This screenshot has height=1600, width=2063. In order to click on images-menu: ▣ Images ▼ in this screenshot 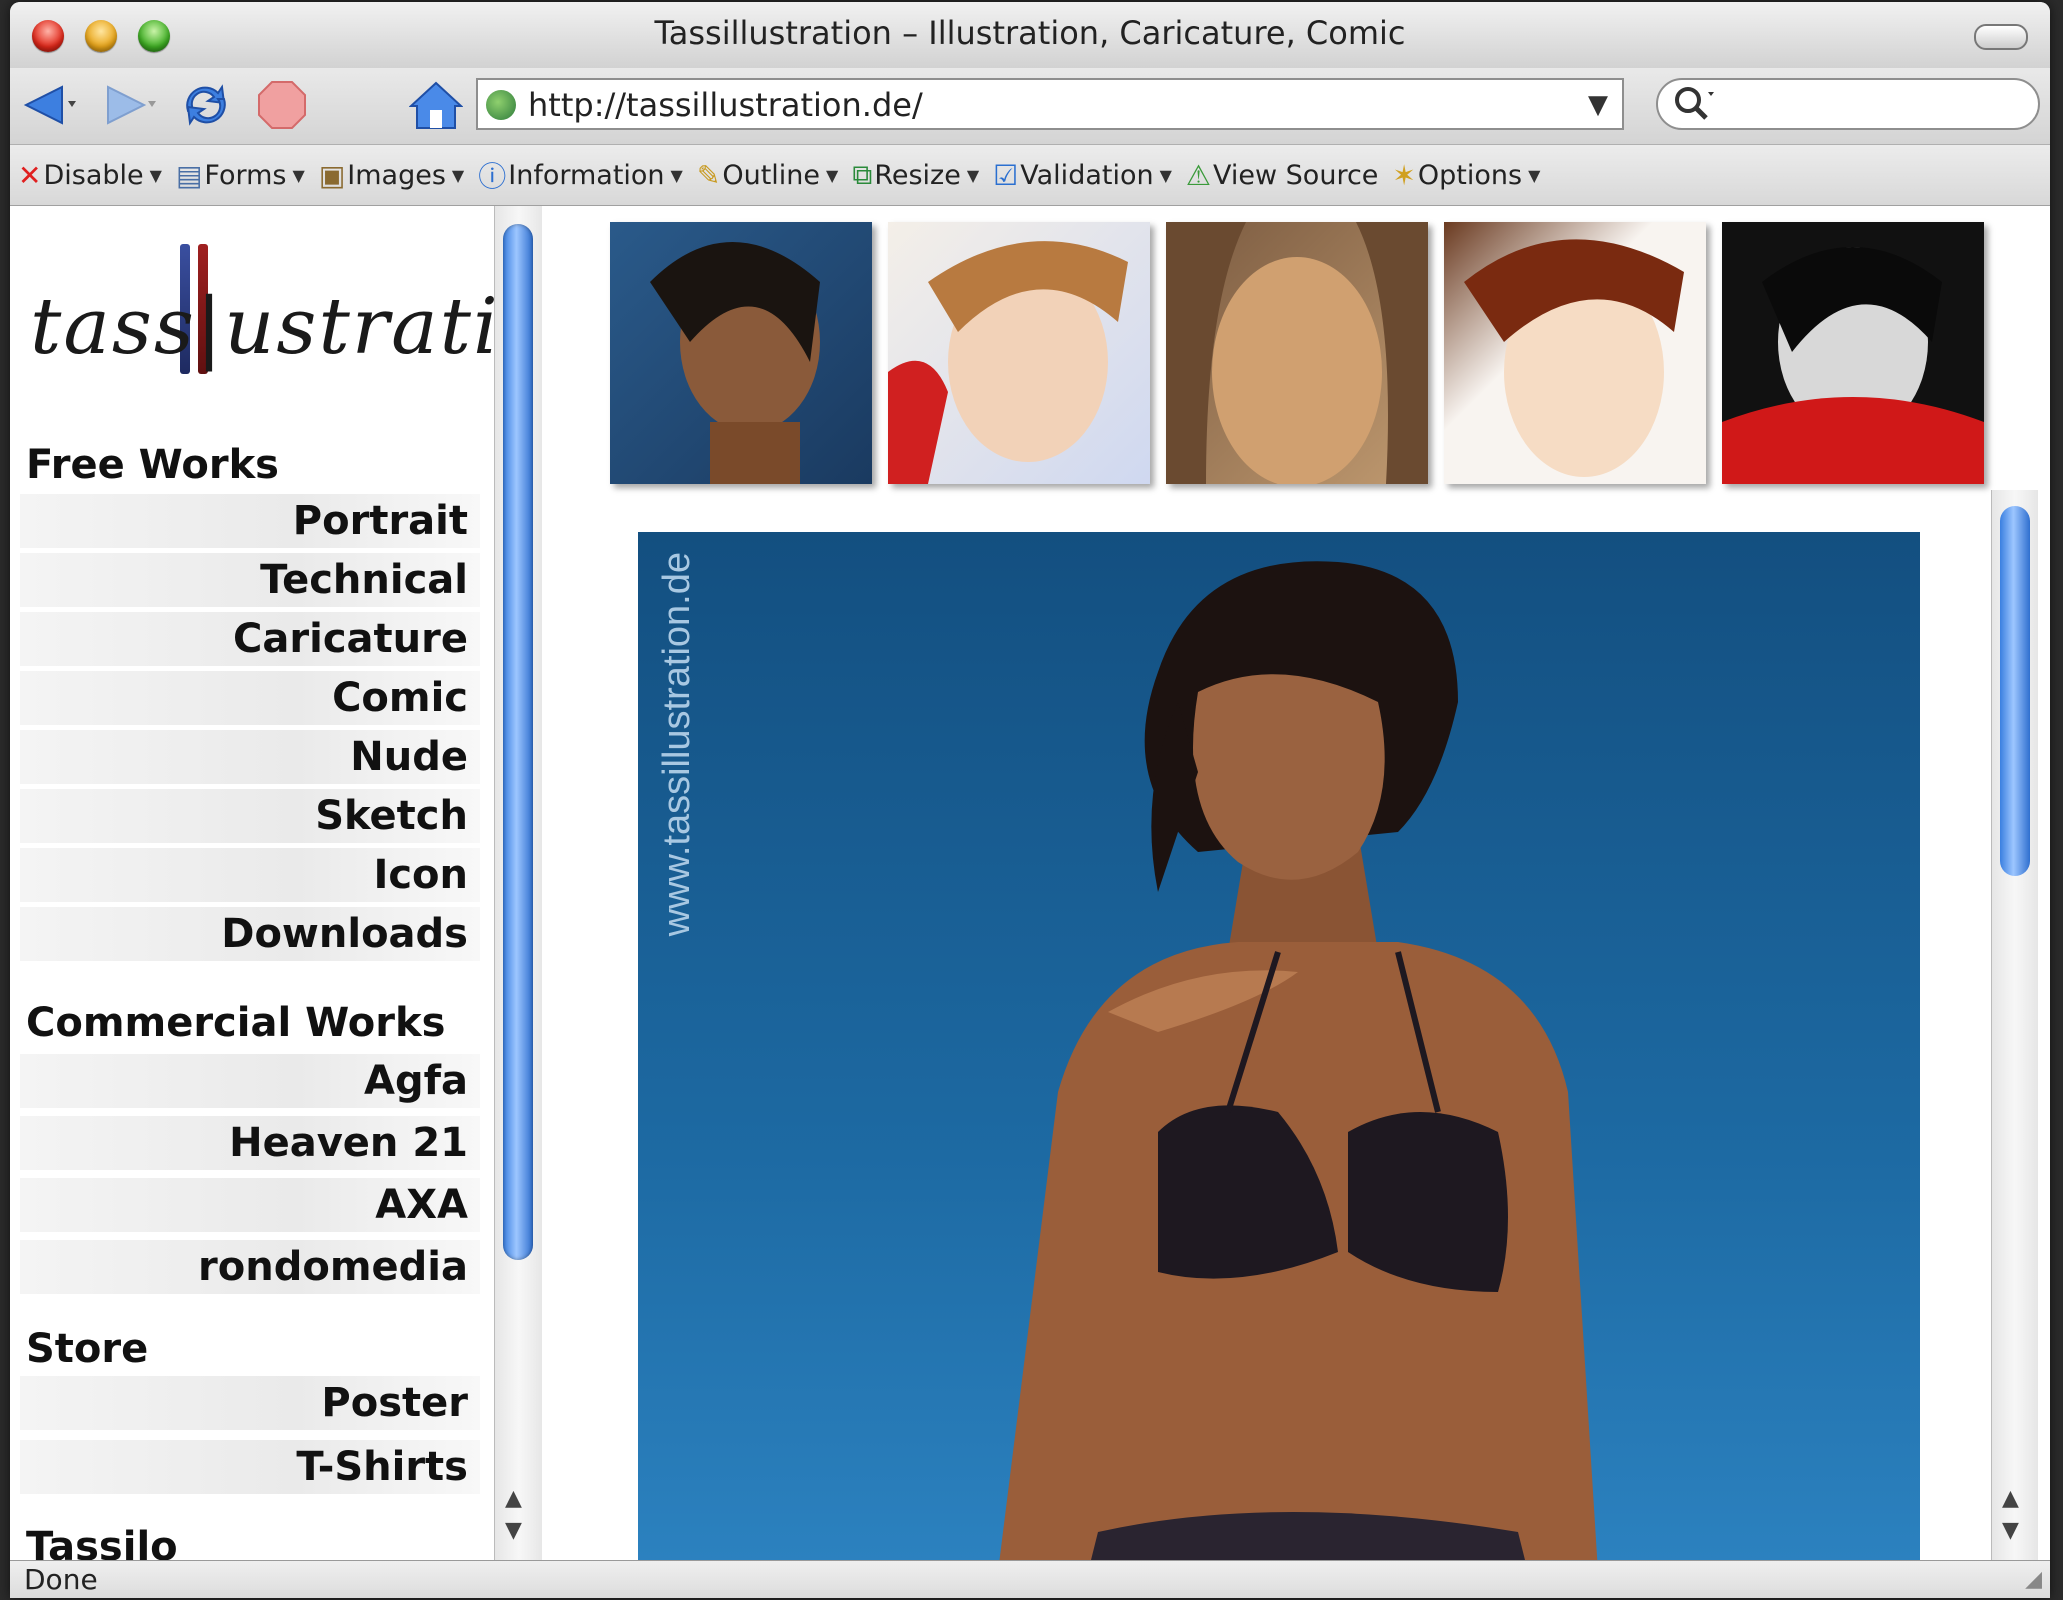, I will do `click(391, 175)`.